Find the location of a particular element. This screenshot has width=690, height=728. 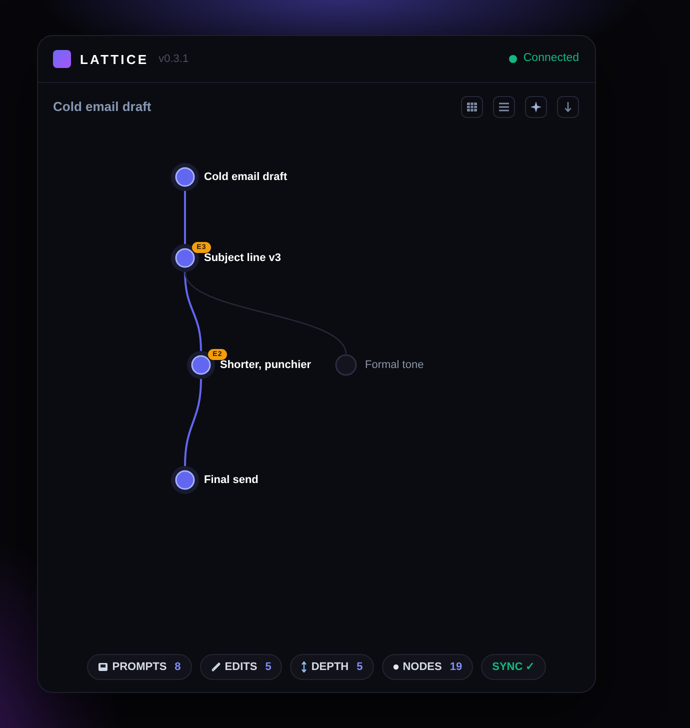

sparkle-icon is located at coordinates (536, 107).